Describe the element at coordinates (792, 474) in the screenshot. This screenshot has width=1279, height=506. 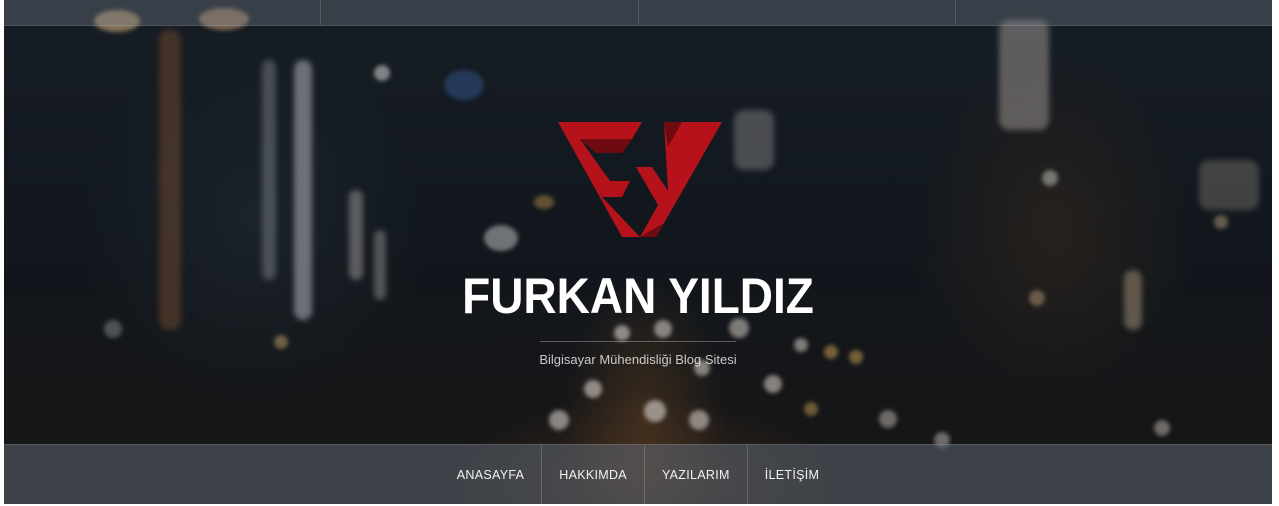
I see `nav-item-iletisim: İLETİŞİM` at that location.